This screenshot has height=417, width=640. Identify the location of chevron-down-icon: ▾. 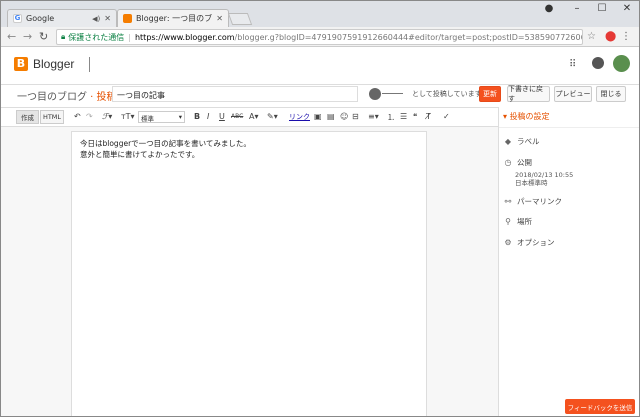
(180, 117).